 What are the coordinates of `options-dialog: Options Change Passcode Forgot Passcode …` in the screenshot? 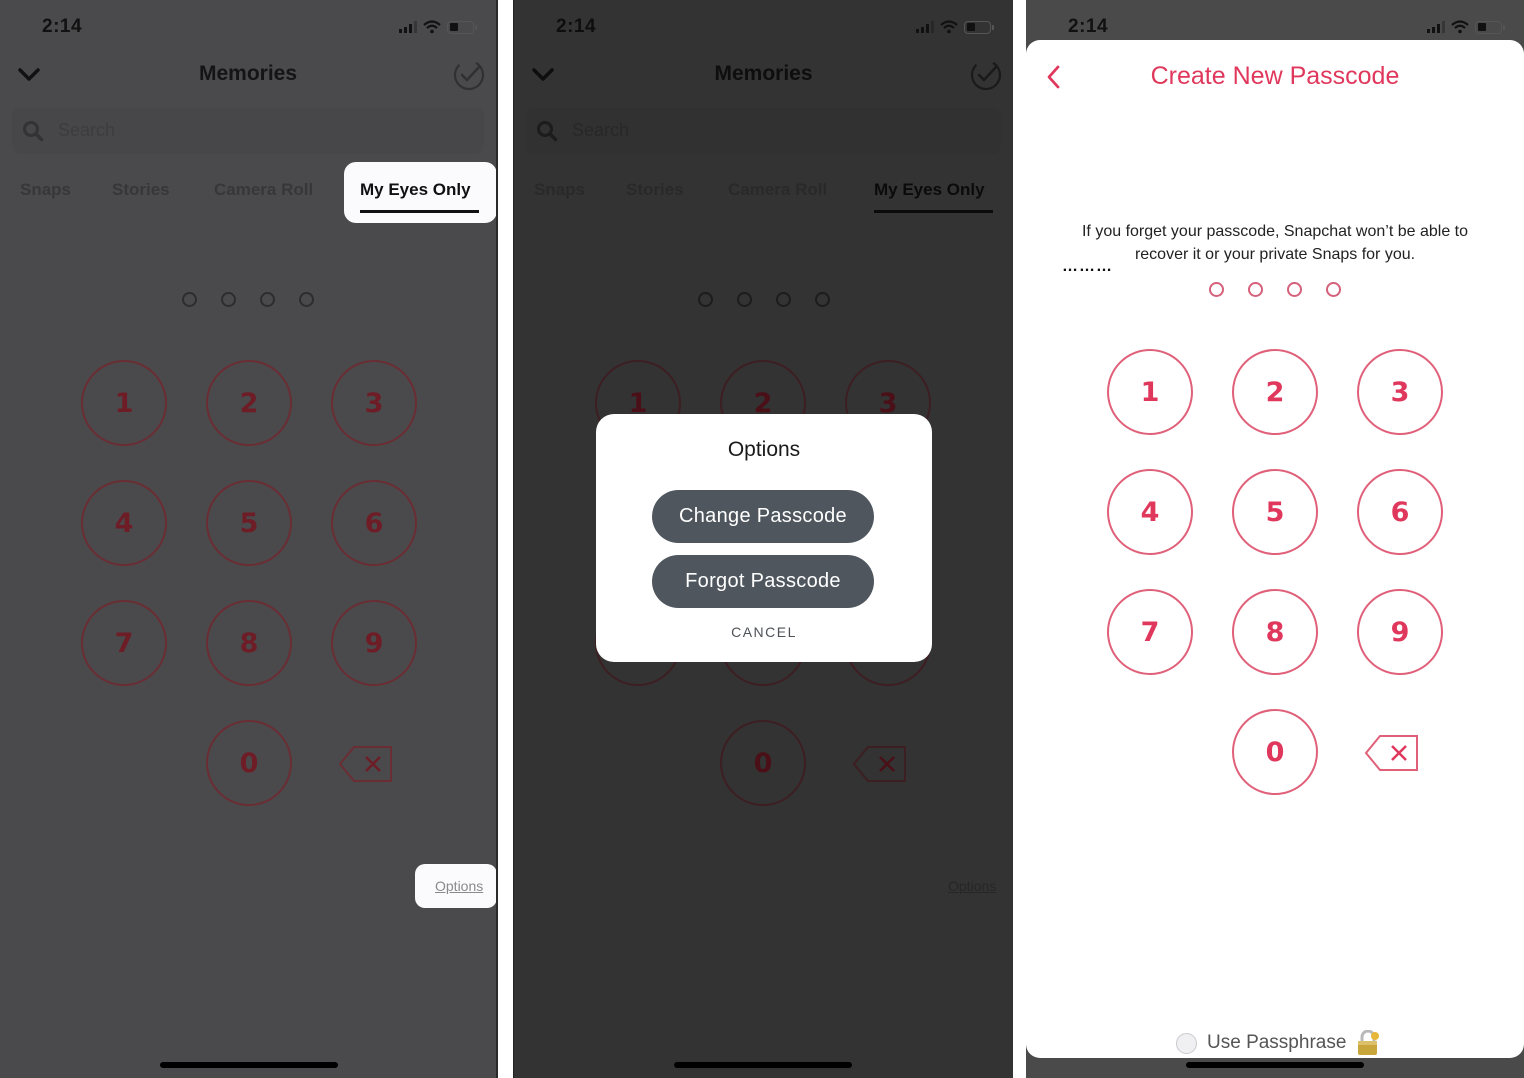 It's located at (764, 538).